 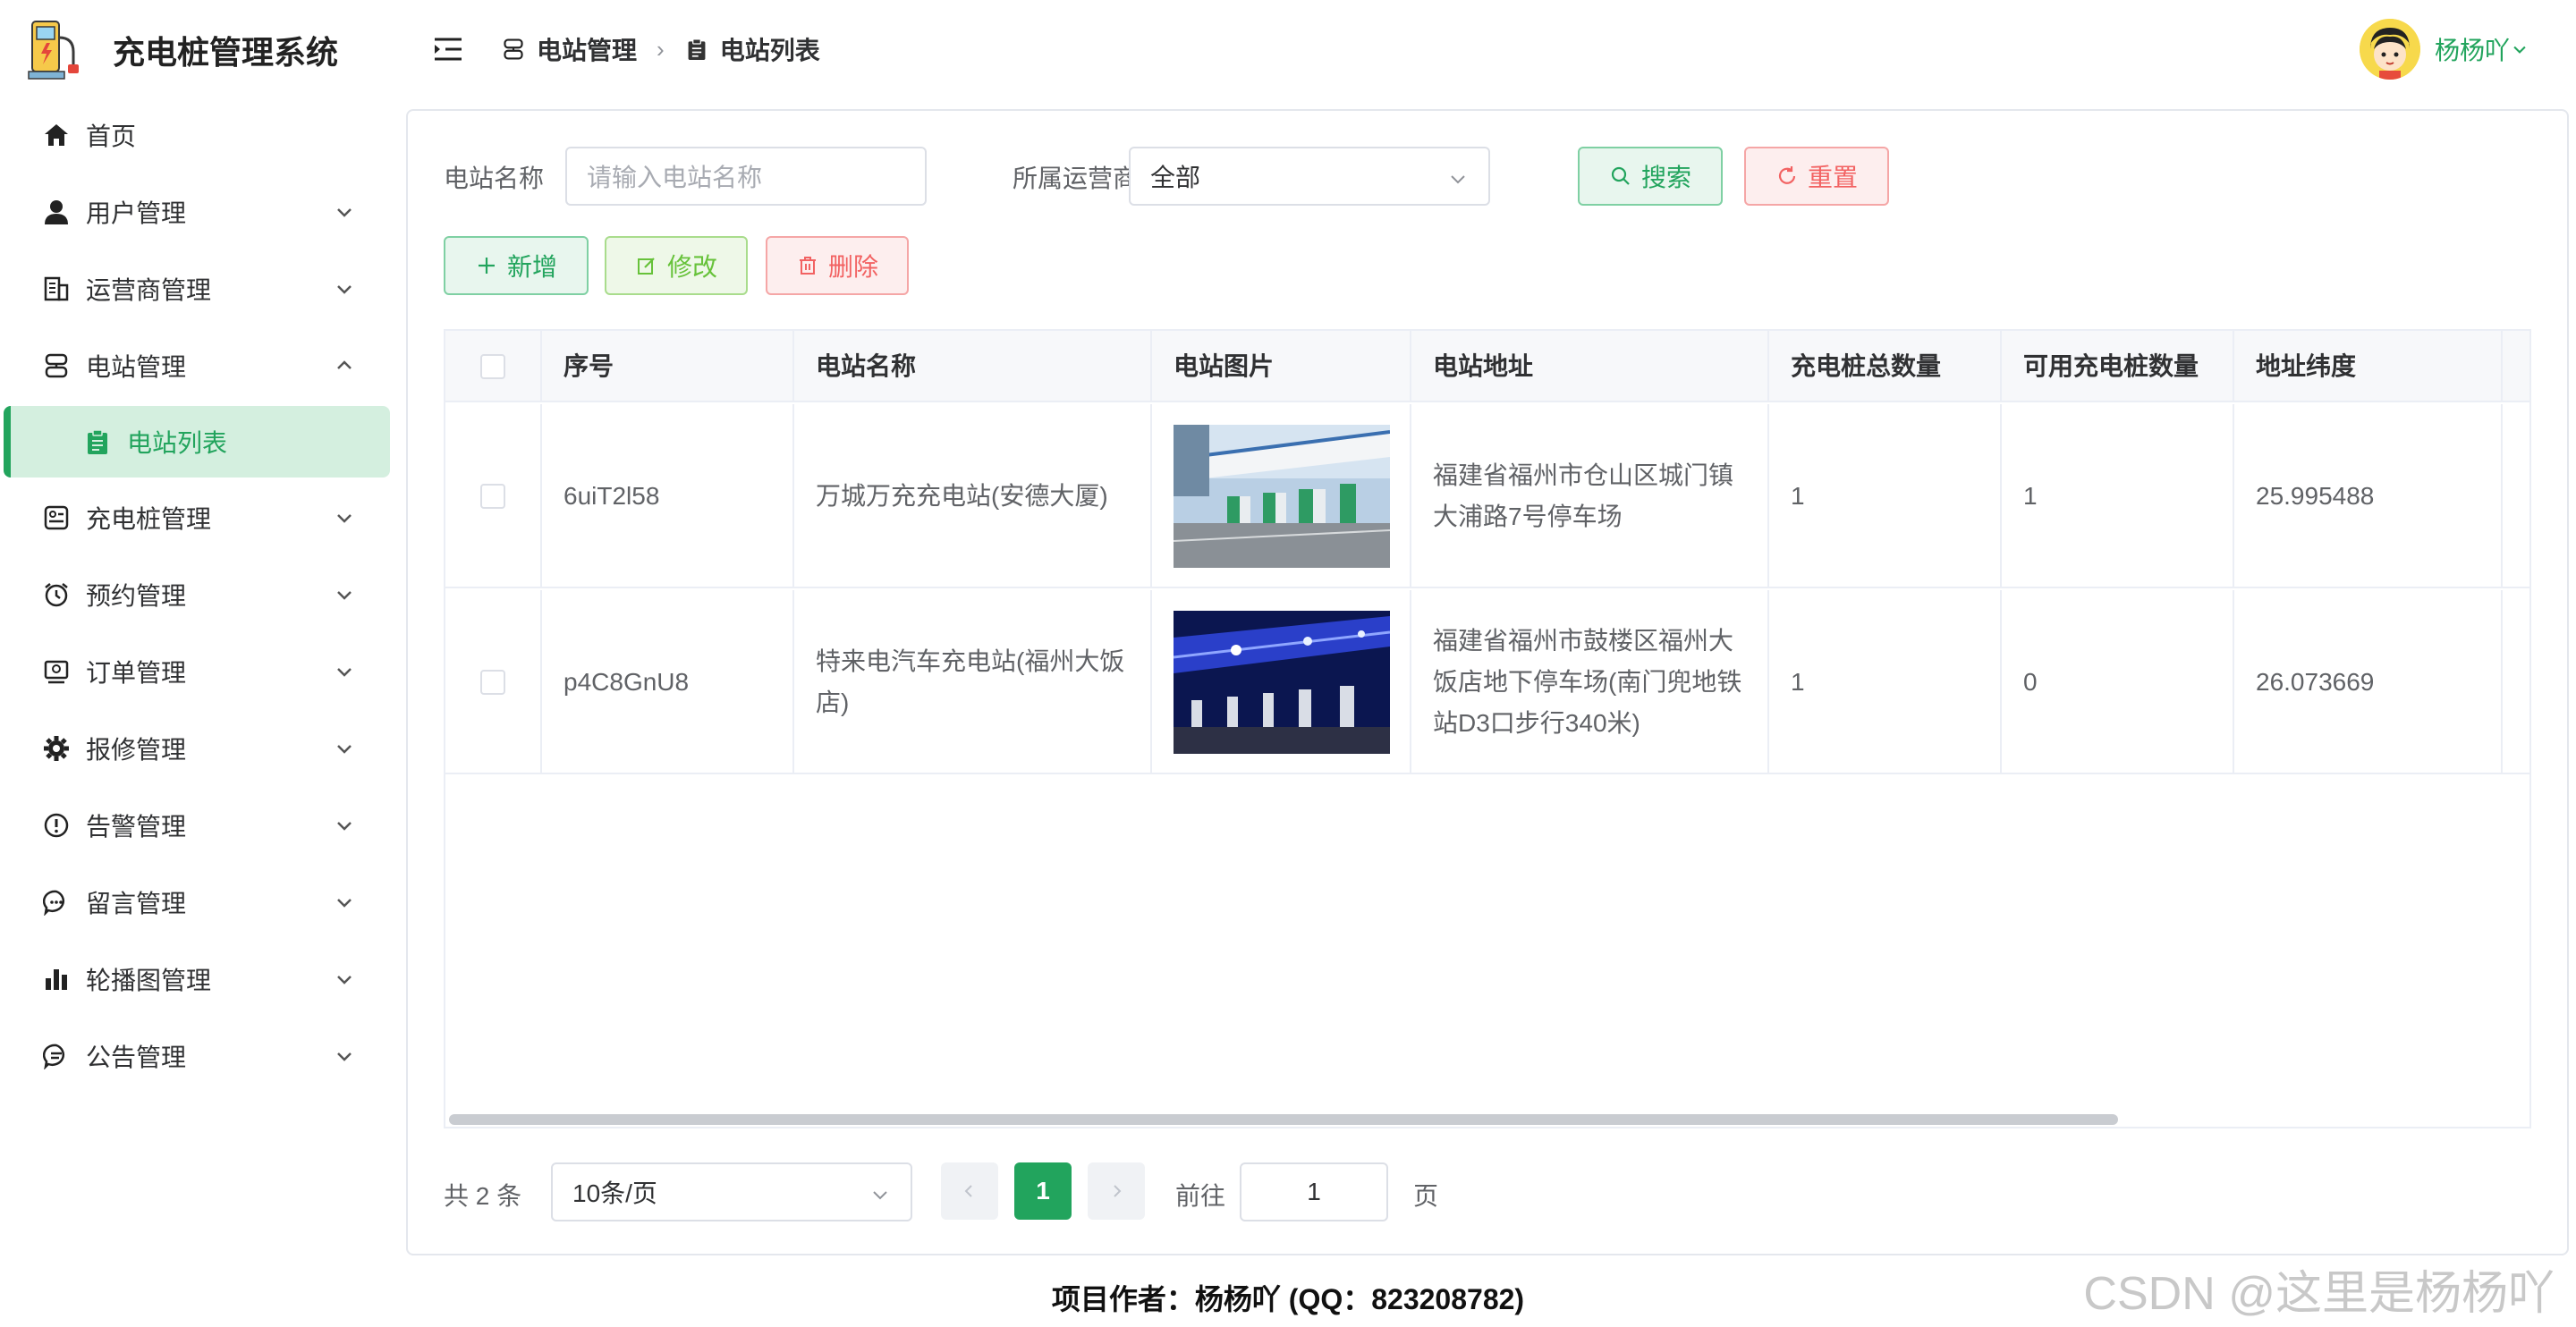 I want to click on select-all-cell, so click(x=493, y=366).